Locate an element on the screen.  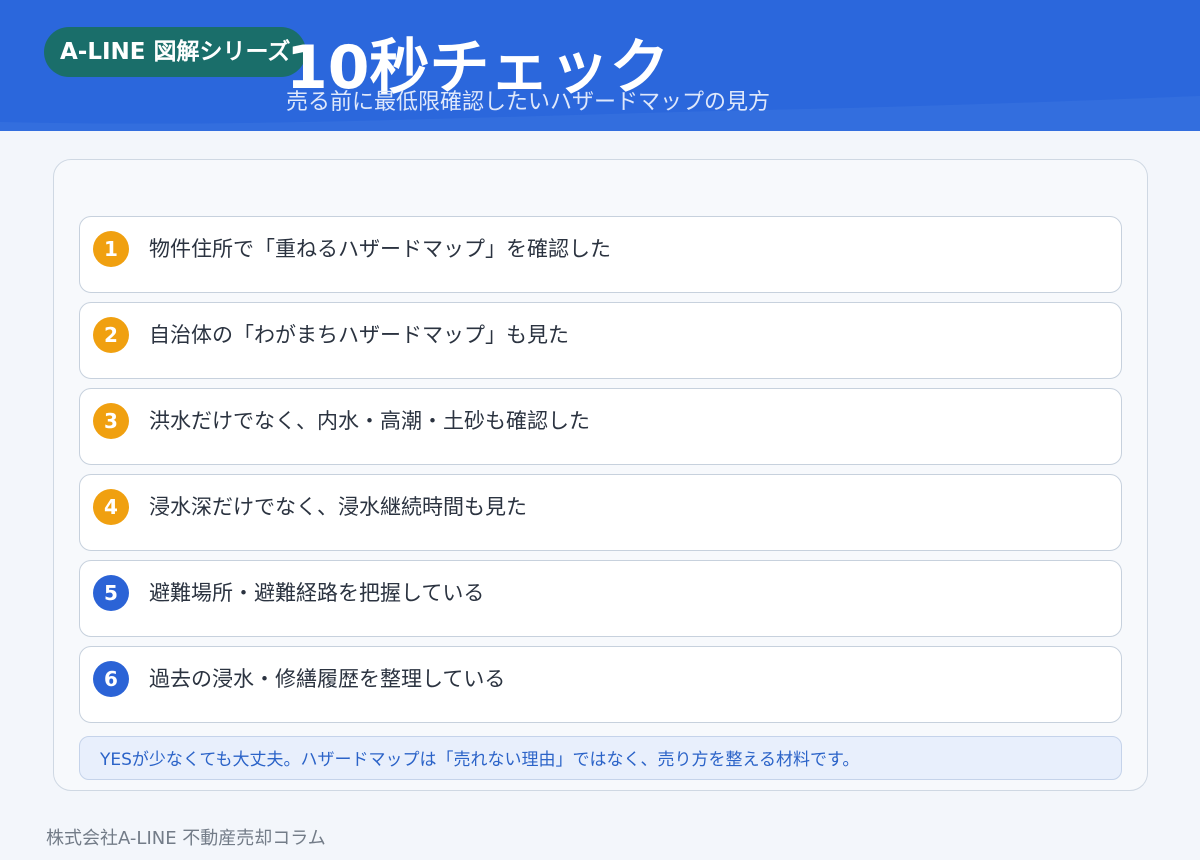
checklist-item-2: 2 自治体の「わがまちハザードマップ」も見た is located at coordinates (600, 340).